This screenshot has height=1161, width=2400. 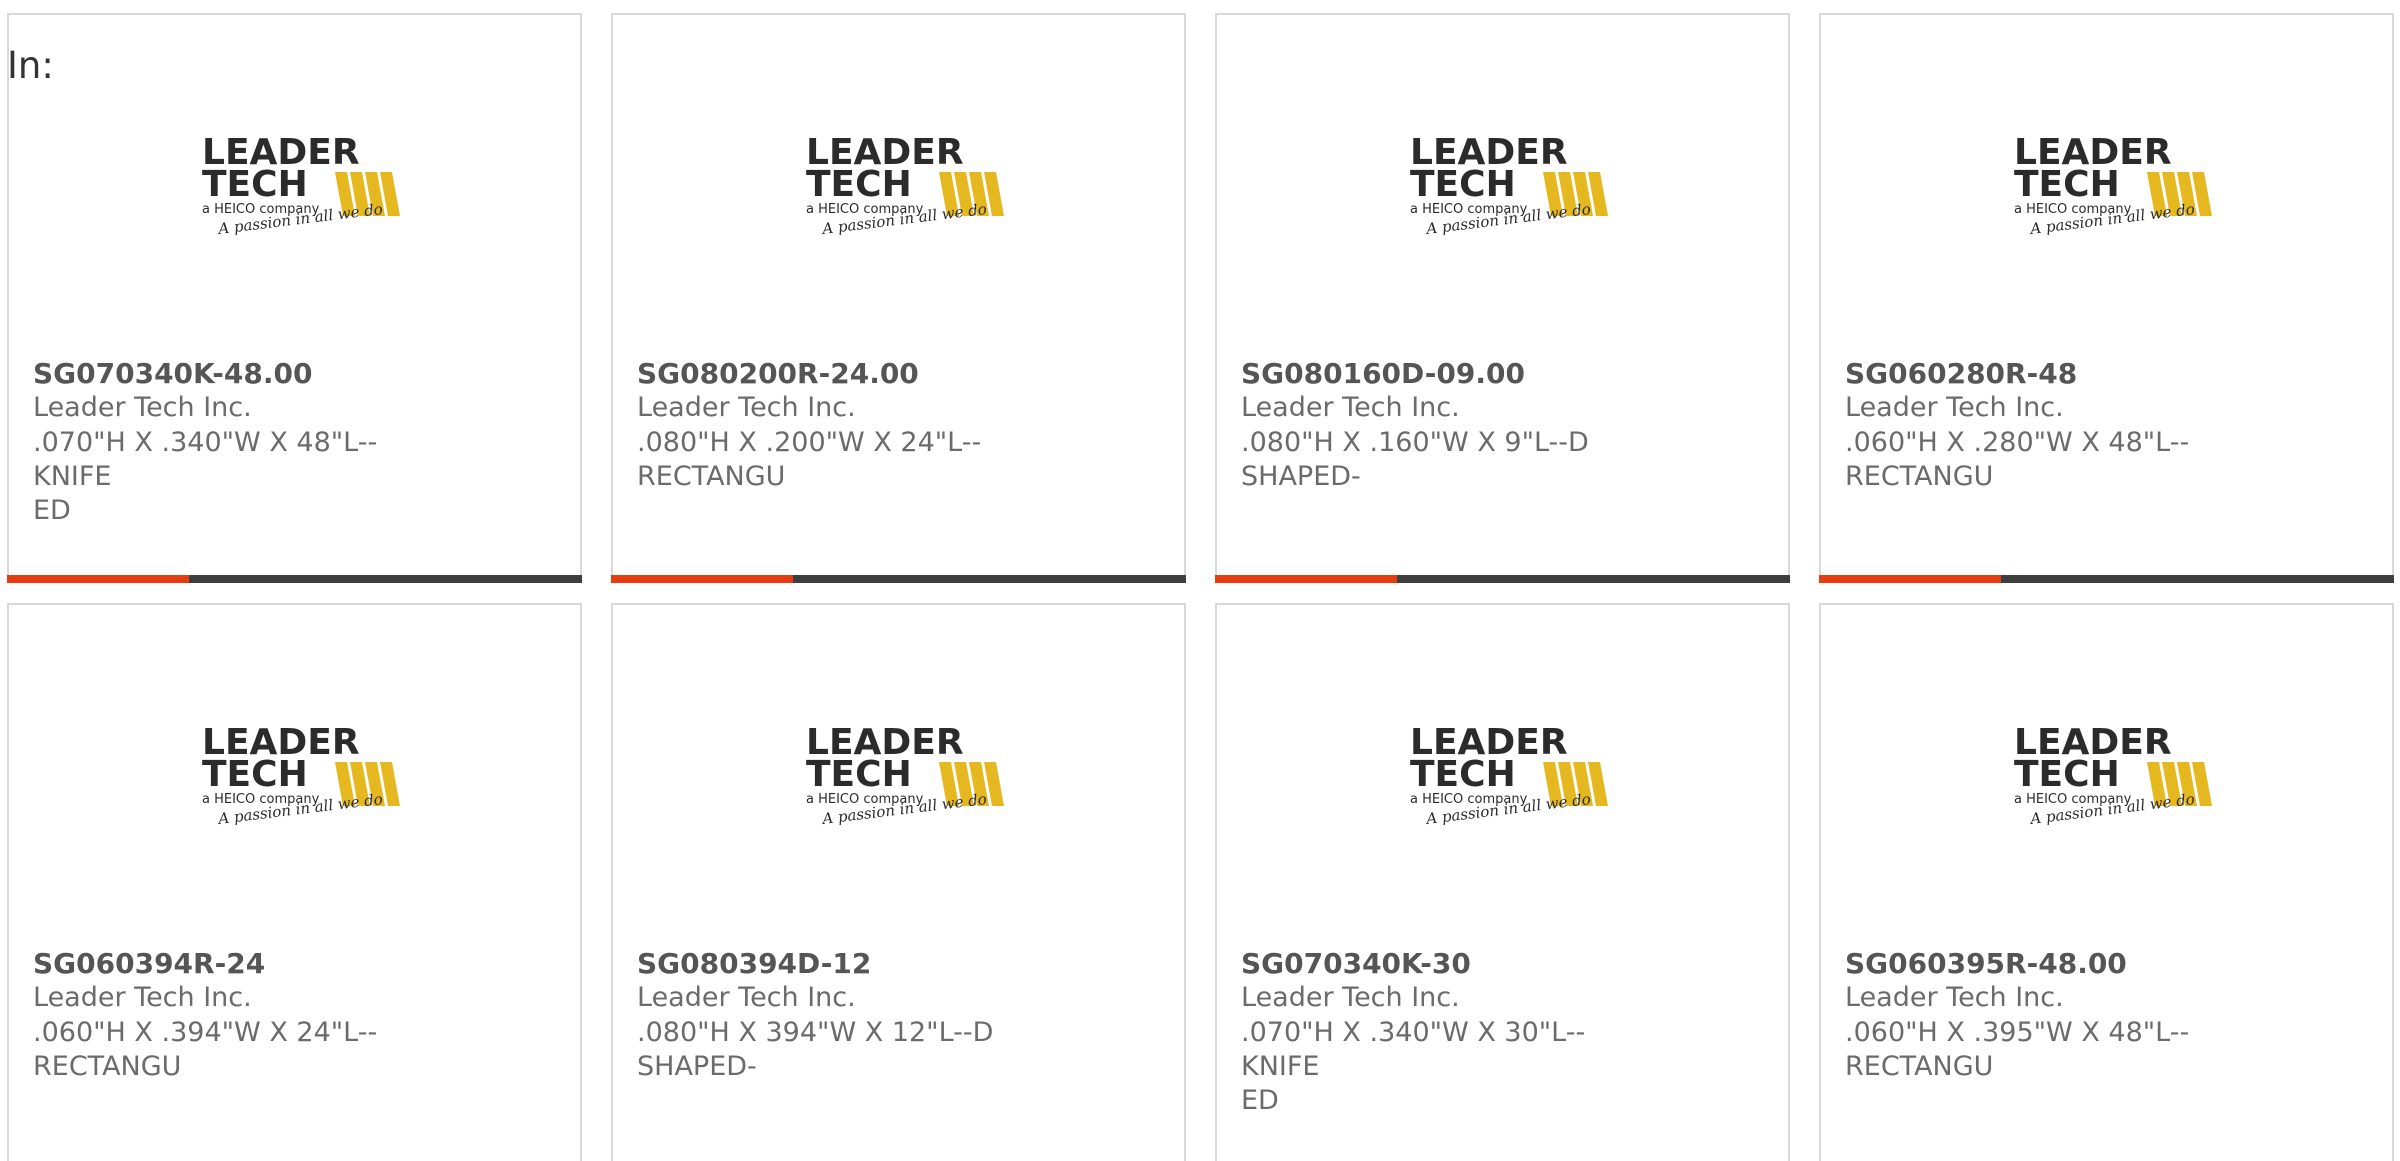 What do you see at coordinates (1383, 373) in the screenshot?
I see `product-part-number: SG080160D-09.00` at bounding box center [1383, 373].